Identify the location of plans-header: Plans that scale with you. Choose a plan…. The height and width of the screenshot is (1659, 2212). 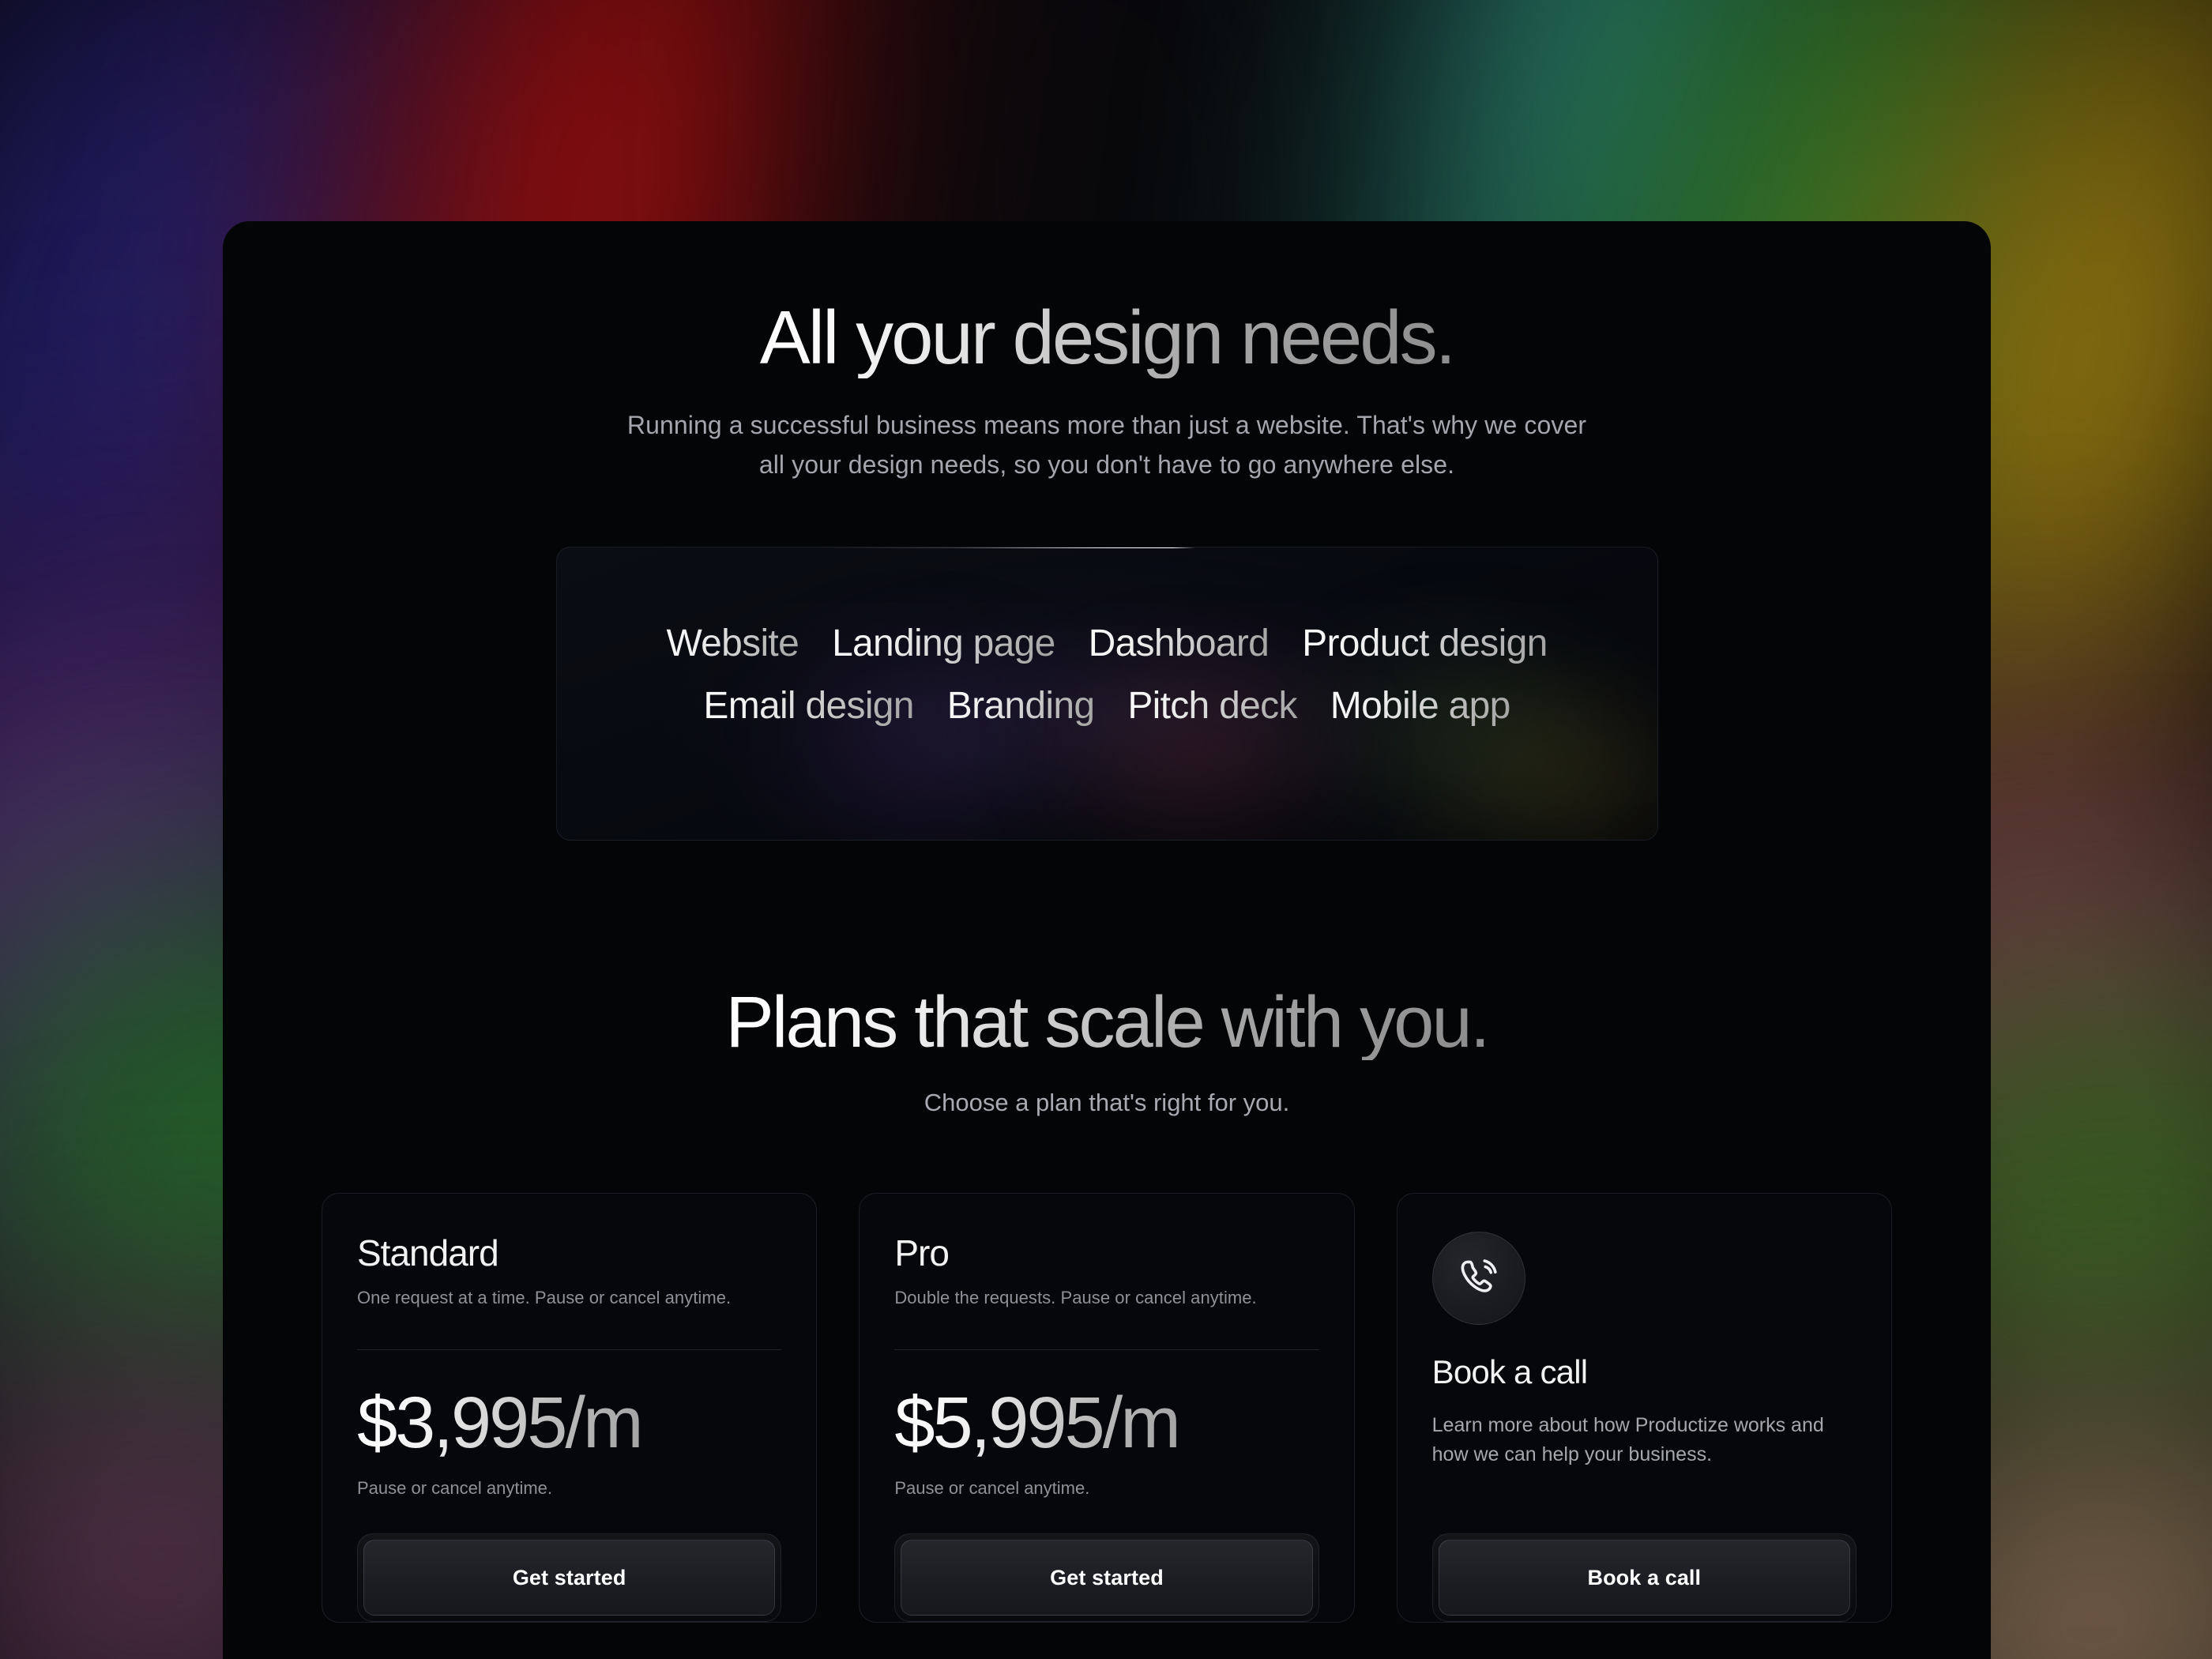
(1107, 1051).